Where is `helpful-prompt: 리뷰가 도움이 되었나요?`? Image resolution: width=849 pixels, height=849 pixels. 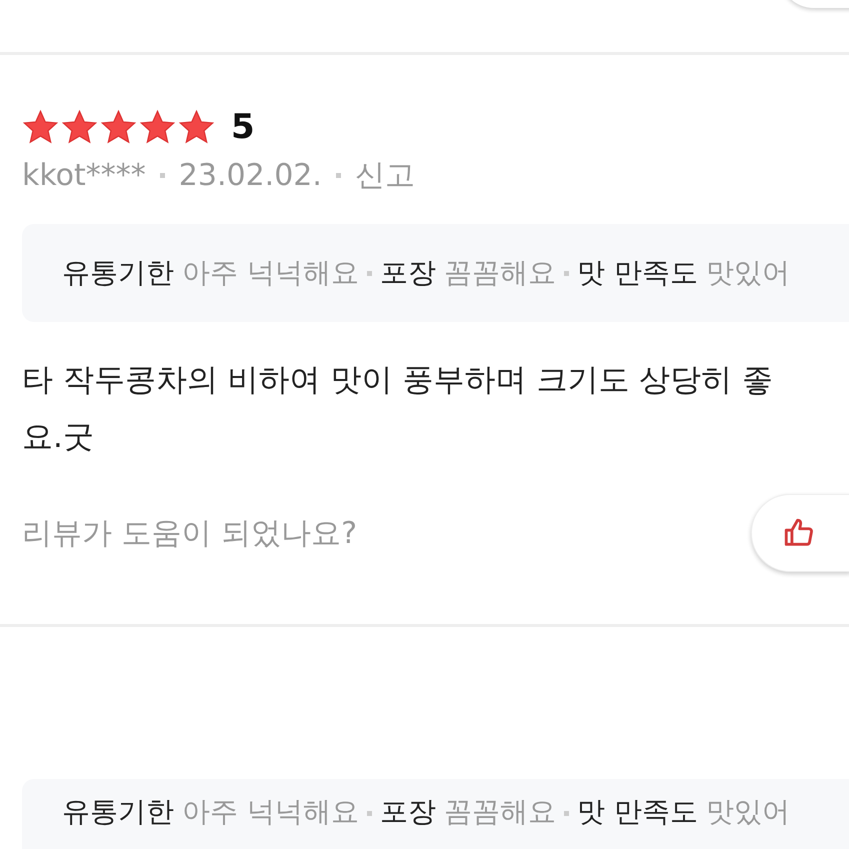 helpful-prompt: 리뷰가 도움이 되었나요? is located at coordinates (189, 533).